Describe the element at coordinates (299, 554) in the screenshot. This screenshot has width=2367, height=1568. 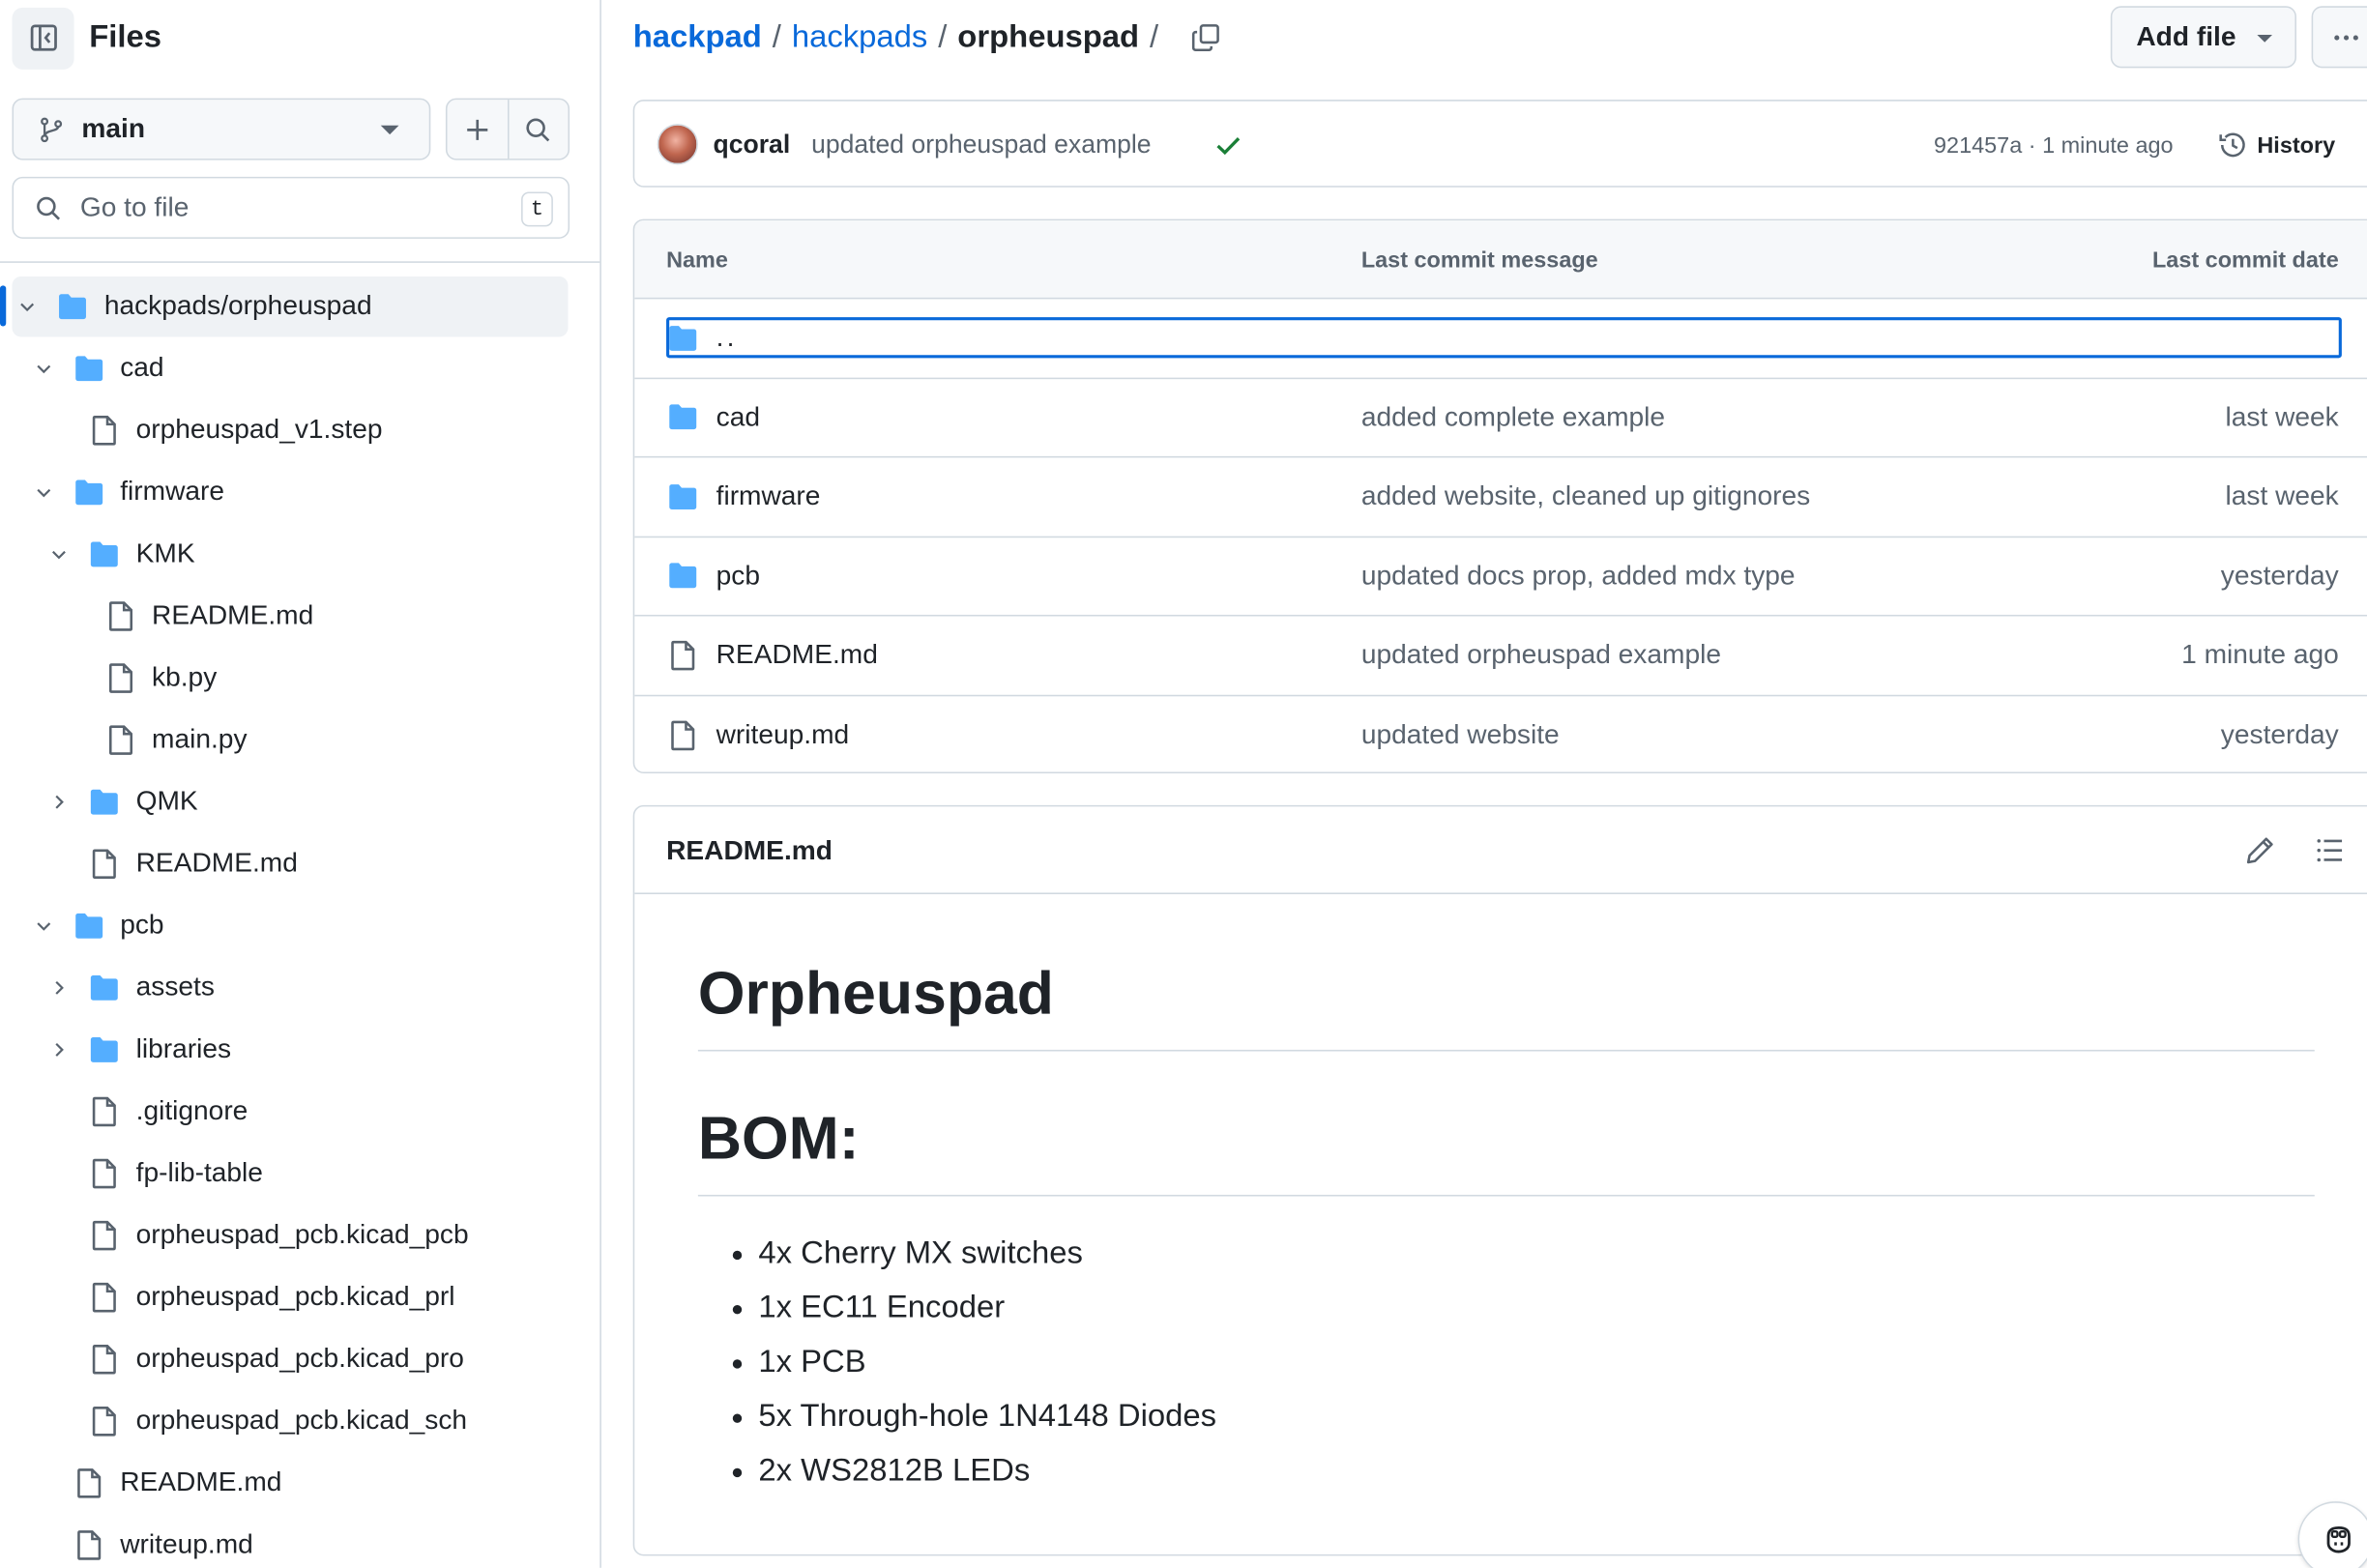
I see `tree-folder-item: KMK` at that location.